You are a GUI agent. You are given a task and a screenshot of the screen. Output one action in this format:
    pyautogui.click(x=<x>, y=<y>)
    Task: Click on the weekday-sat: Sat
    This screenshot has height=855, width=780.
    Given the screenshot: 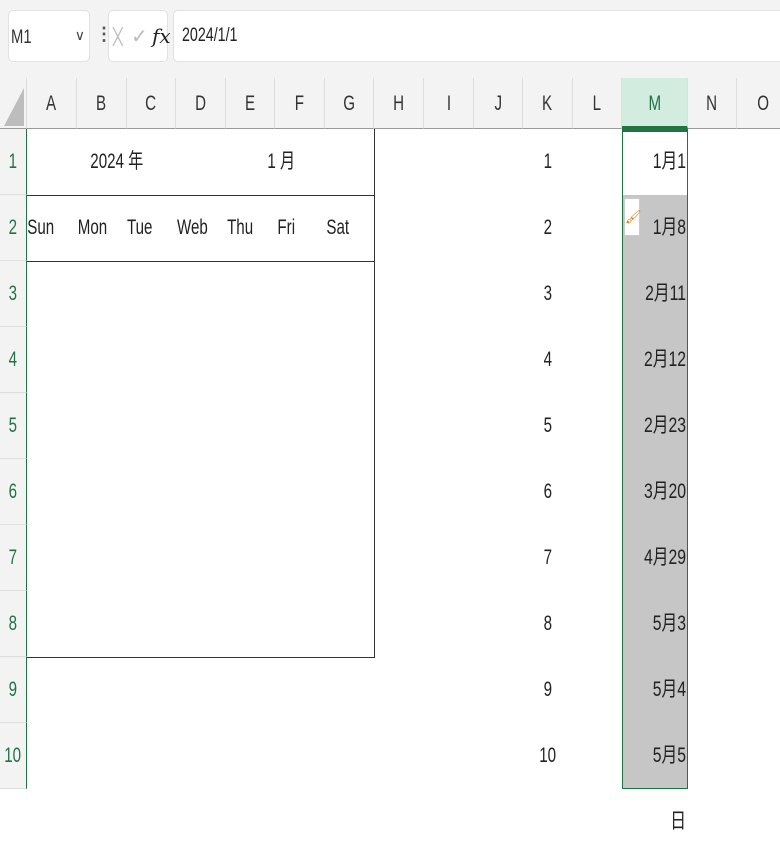 What is the action you would take?
    pyautogui.click(x=338, y=228)
    